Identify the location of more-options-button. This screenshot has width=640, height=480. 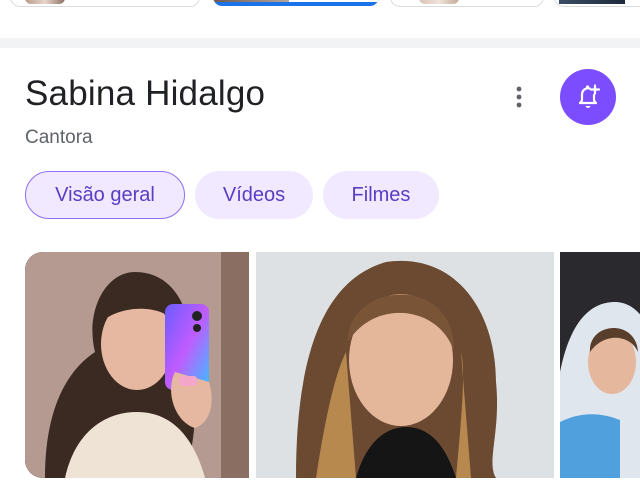
(519, 97).